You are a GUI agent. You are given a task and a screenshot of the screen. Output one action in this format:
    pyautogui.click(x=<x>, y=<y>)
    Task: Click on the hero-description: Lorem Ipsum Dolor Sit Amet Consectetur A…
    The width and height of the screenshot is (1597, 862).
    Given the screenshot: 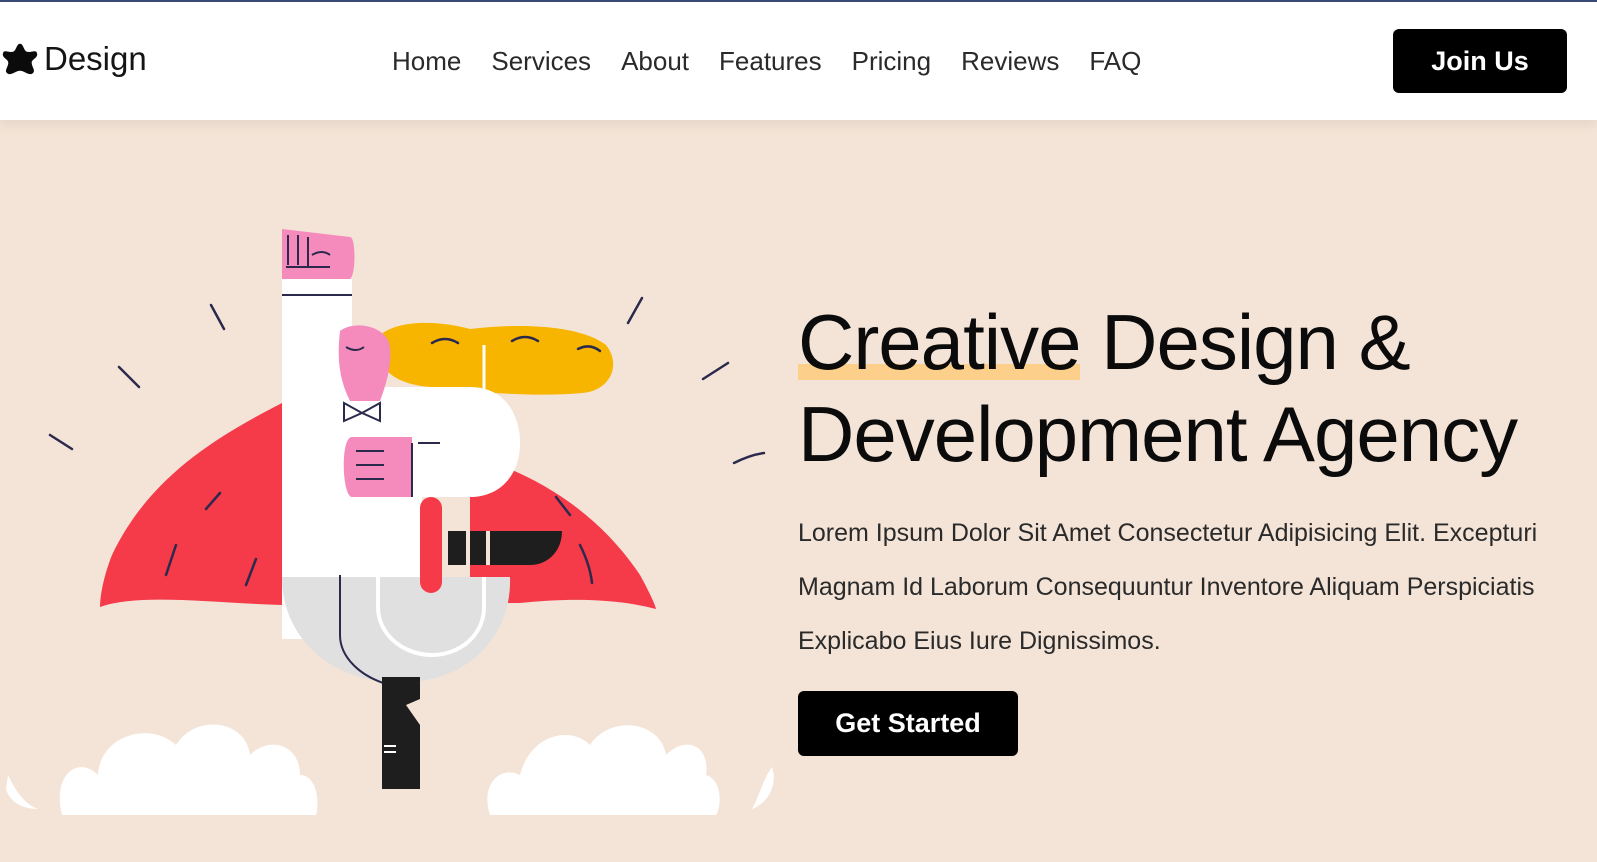 What is the action you would take?
    pyautogui.click(x=1168, y=587)
    